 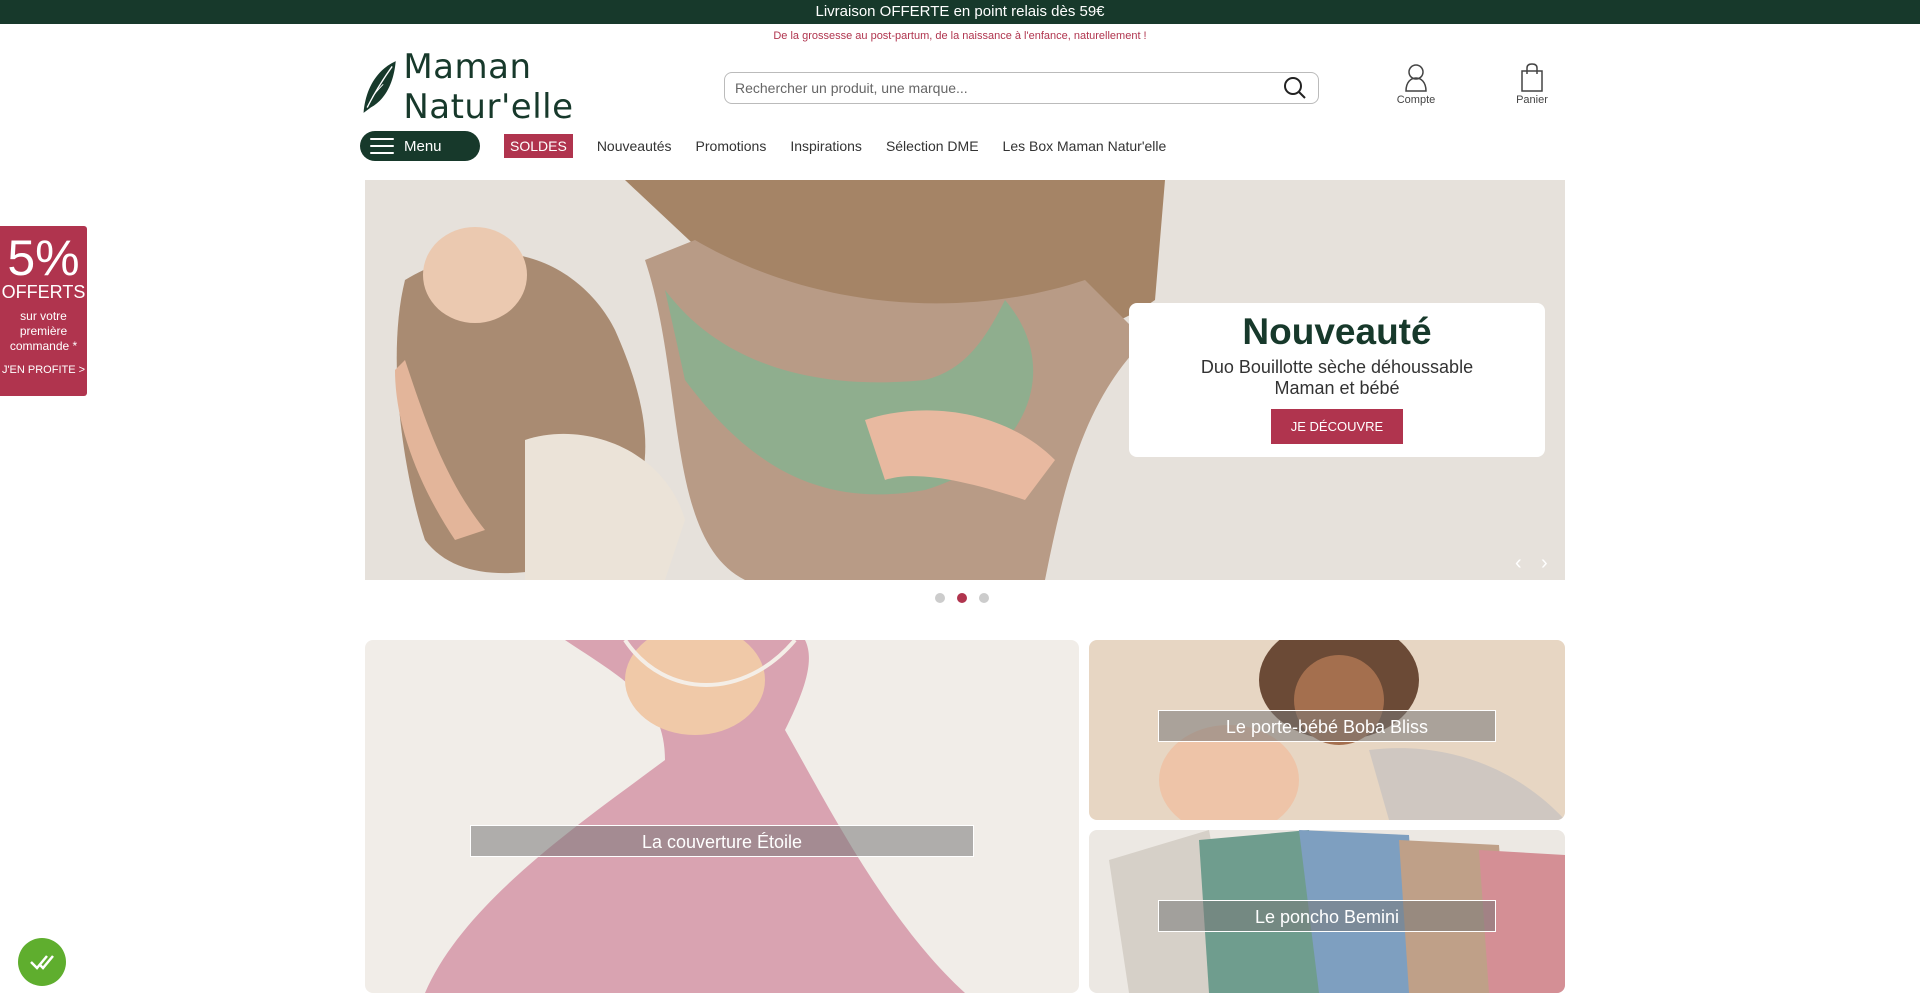 I want to click on promo-desc-3: commande *, so click(x=43, y=346).